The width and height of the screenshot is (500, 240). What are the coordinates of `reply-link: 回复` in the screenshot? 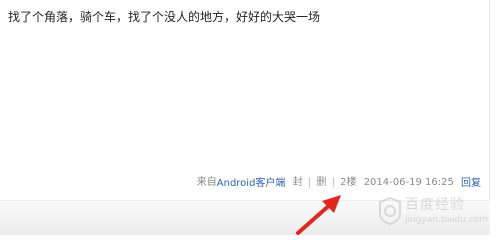 It's located at (471, 183).